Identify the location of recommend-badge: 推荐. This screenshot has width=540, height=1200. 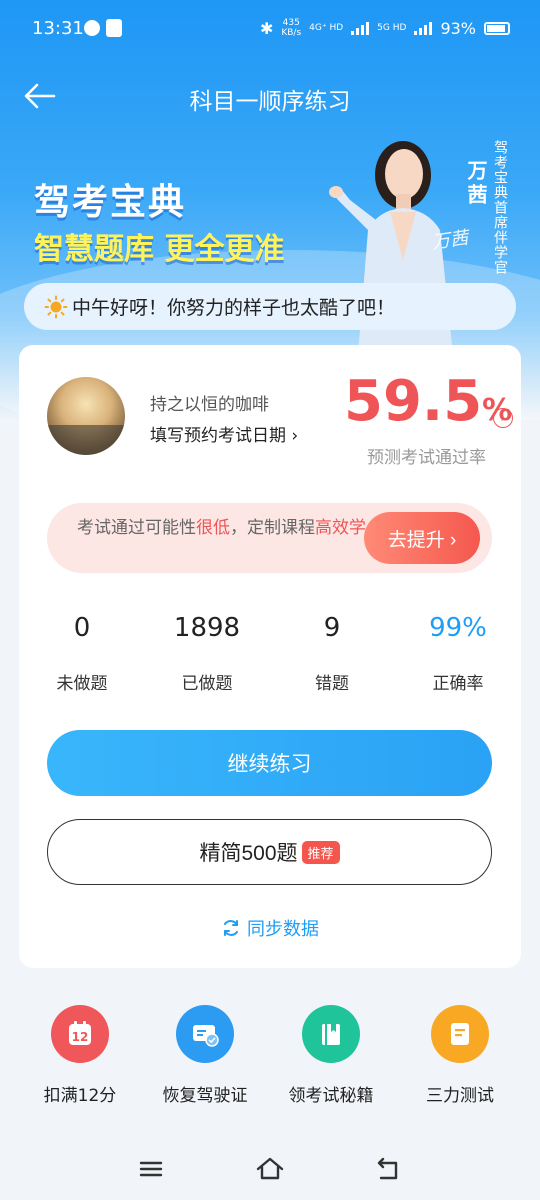
(320, 852).